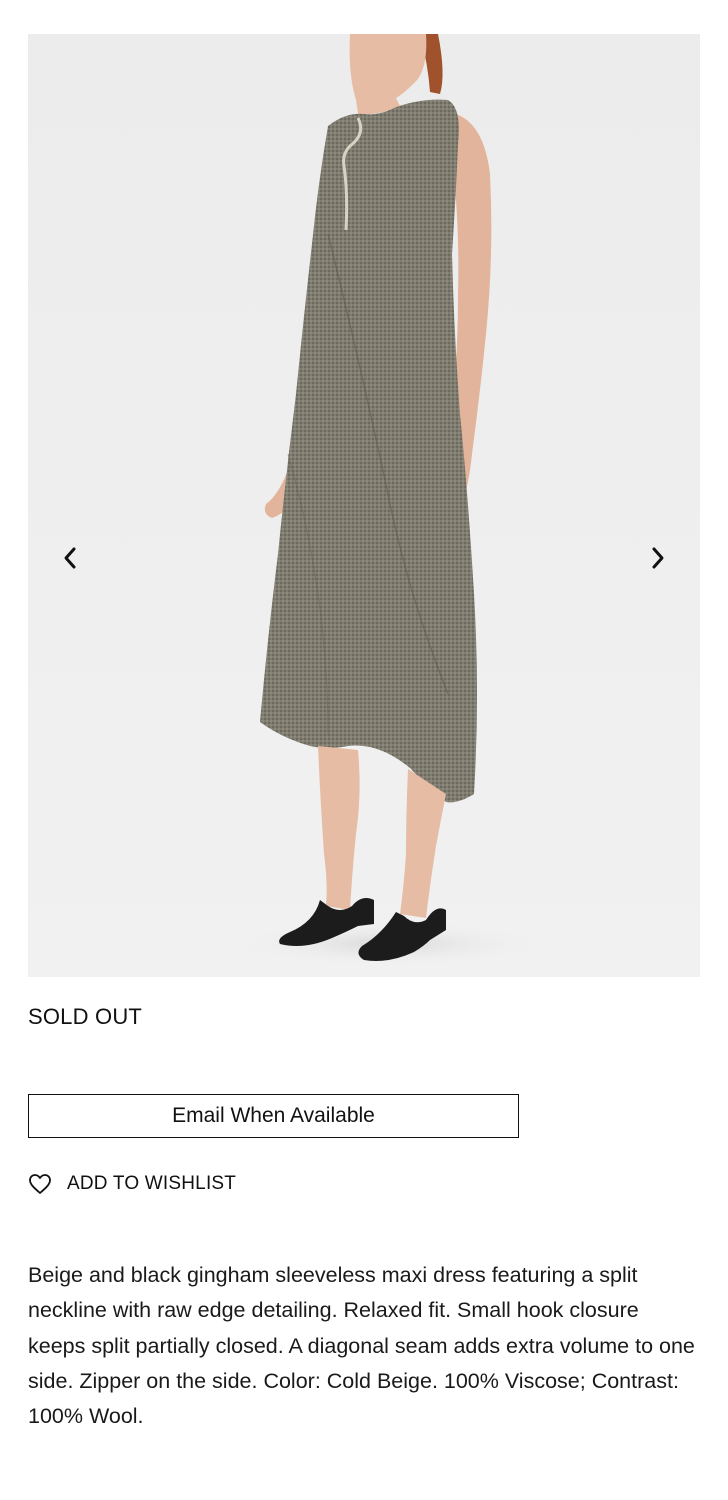 The image size is (728, 1500). I want to click on chevron-right-icon, so click(658, 558).